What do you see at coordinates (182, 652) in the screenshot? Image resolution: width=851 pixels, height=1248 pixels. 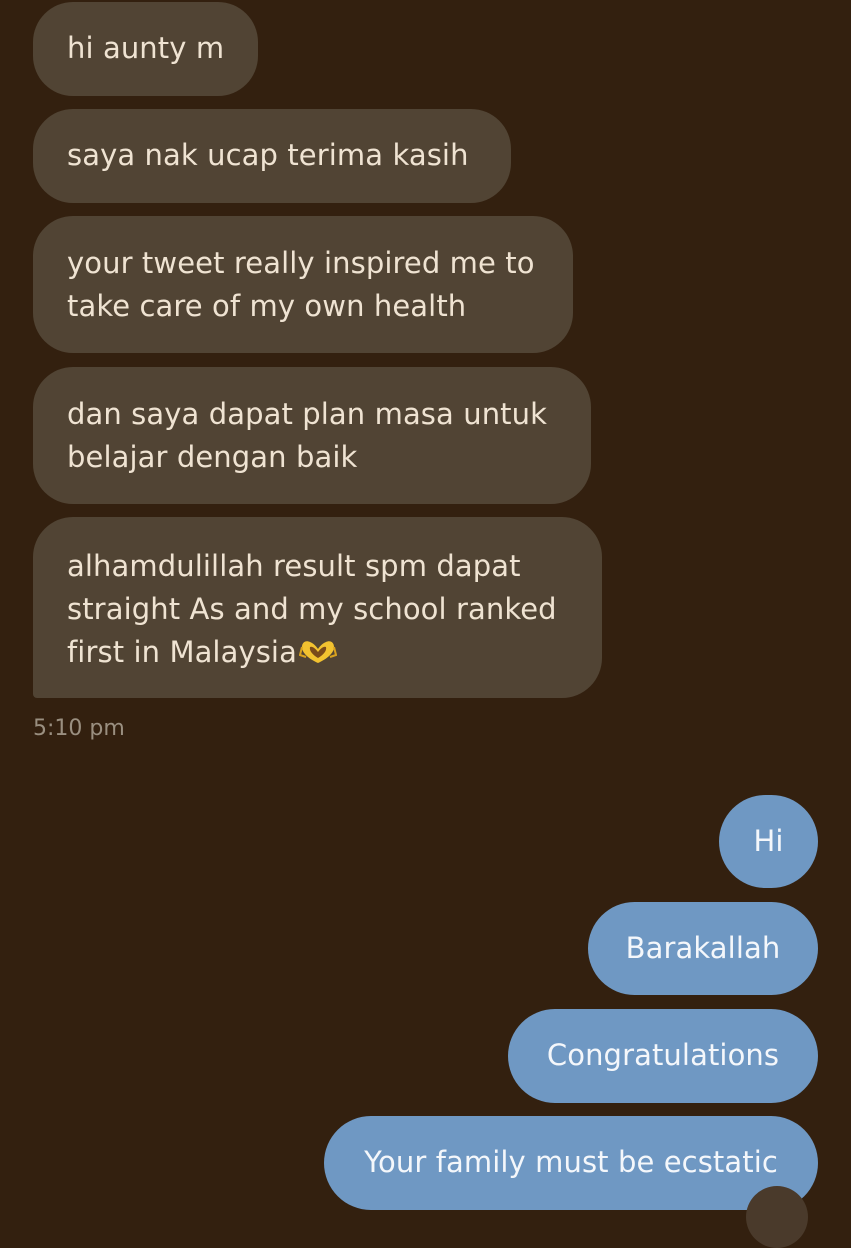 I see `message-line: first in Malaysia` at bounding box center [182, 652].